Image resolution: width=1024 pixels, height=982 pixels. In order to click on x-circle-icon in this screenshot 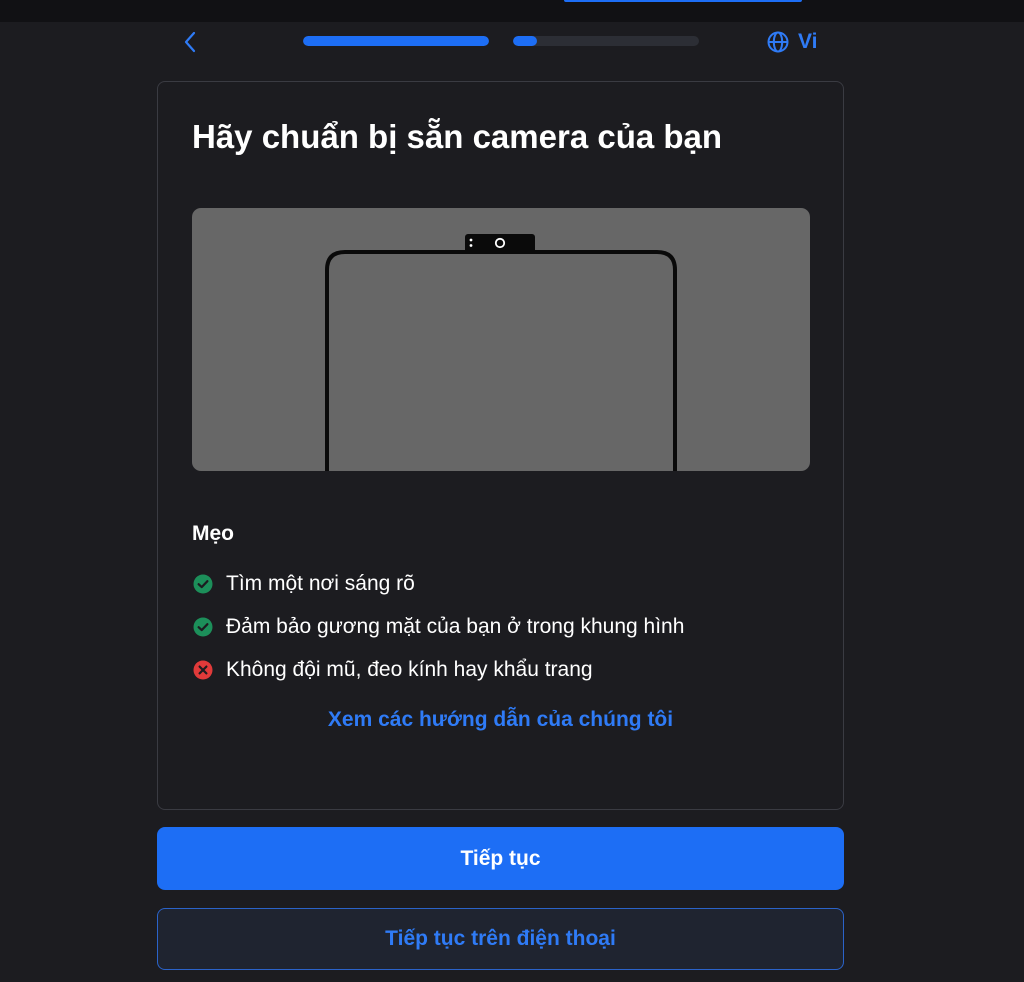, I will do `click(203, 670)`.